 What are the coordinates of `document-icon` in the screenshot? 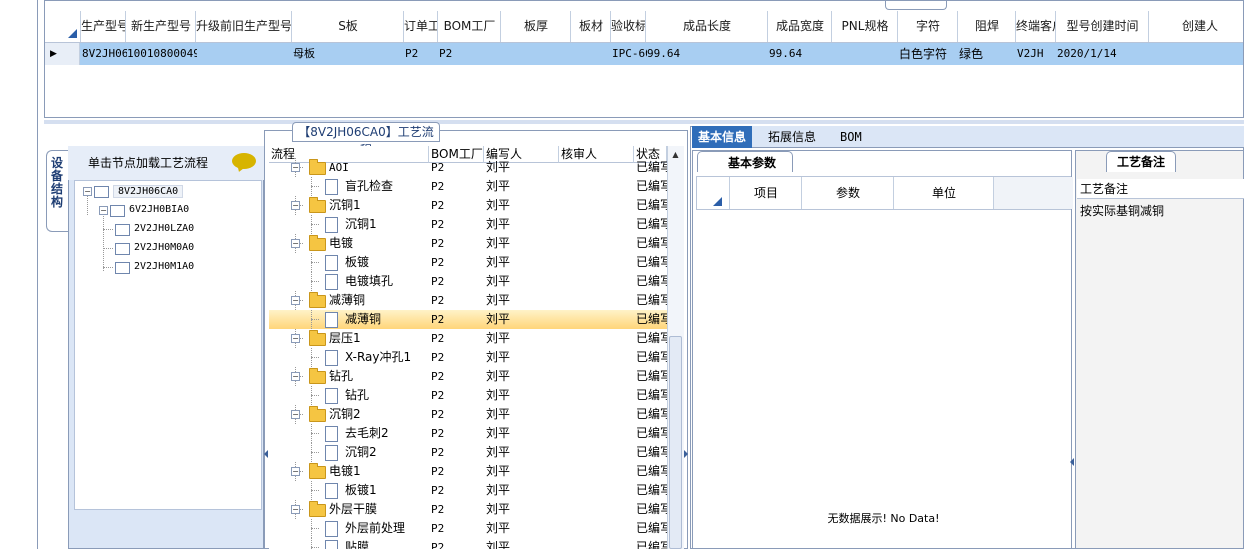 It's located at (331, 396).